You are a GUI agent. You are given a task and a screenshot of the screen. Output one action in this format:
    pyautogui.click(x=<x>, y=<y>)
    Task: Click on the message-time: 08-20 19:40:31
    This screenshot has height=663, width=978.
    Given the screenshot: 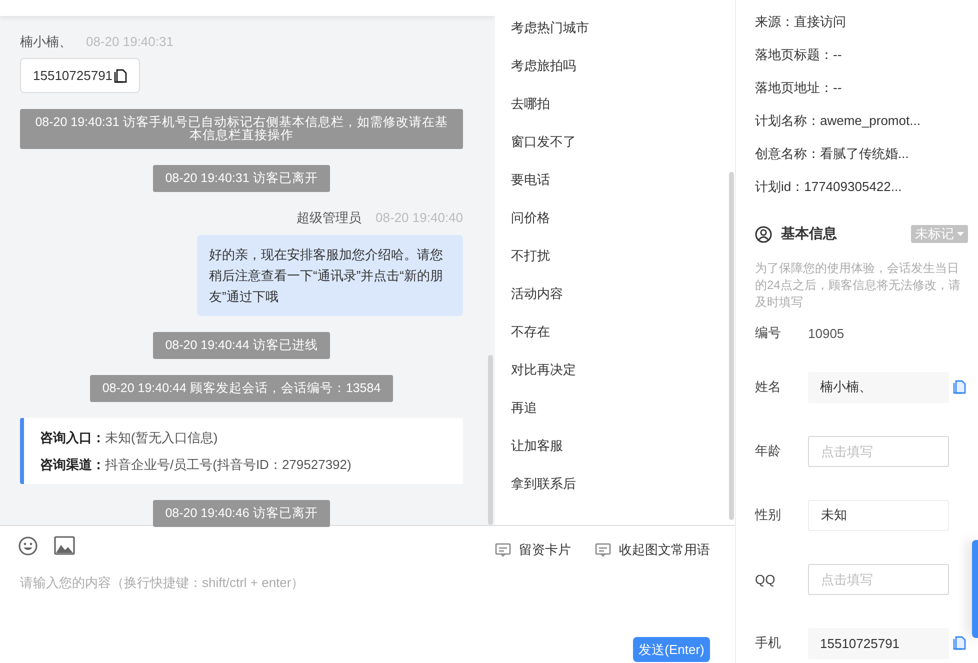 What is the action you would take?
    pyautogui.click(x=130, y=42)
    